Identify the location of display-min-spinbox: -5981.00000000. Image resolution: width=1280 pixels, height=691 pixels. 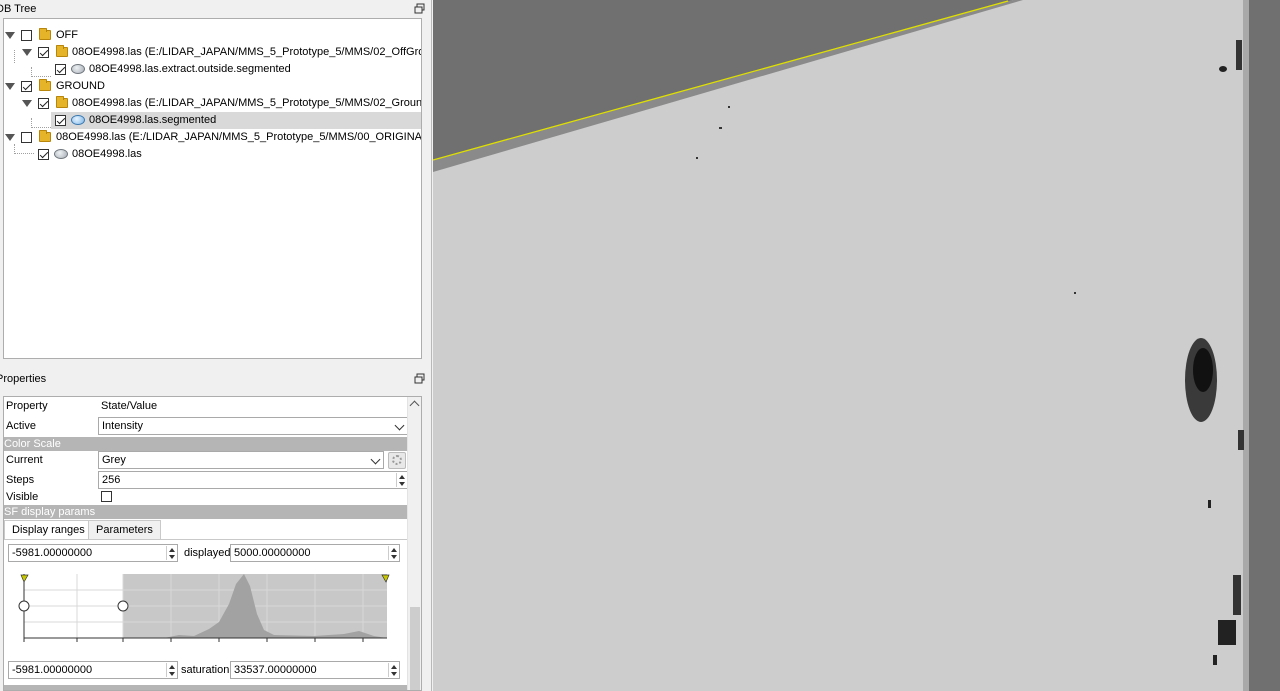
(93, 553).